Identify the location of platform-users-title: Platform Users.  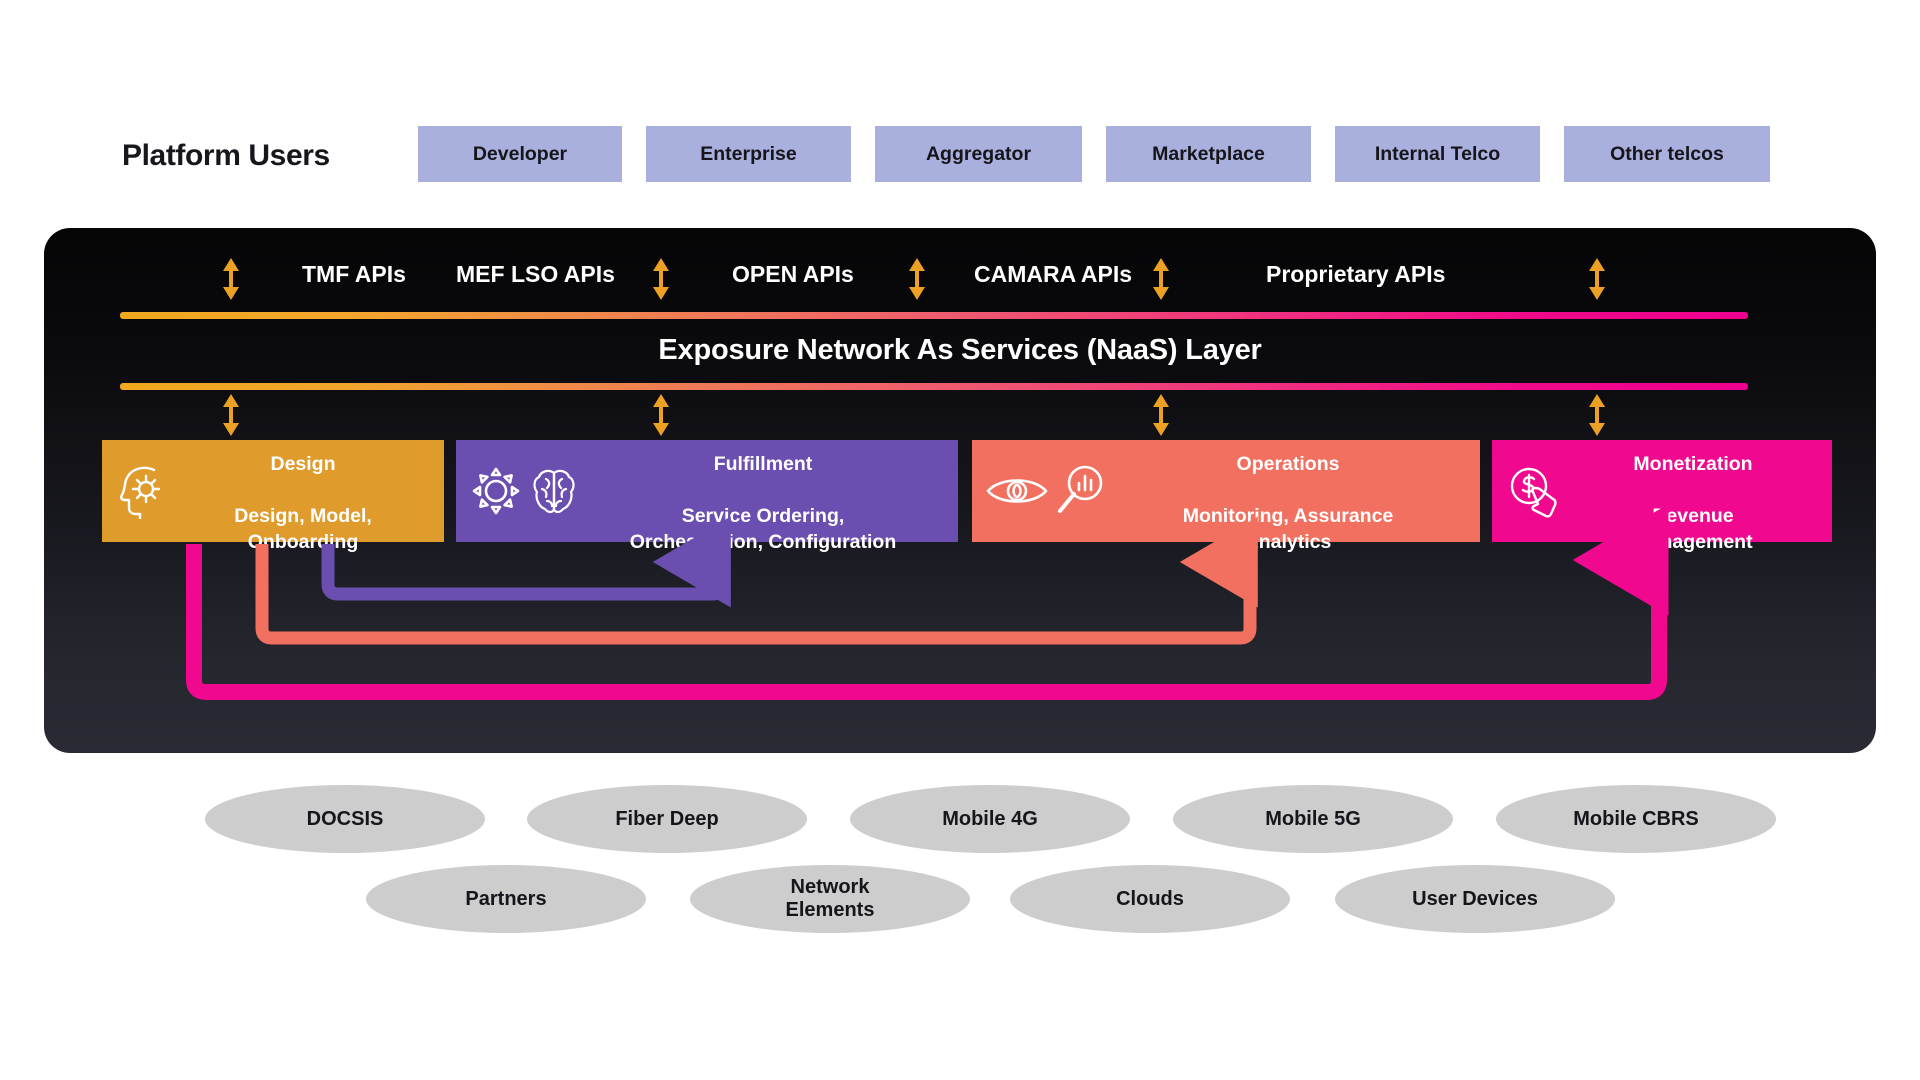
(226, 155).